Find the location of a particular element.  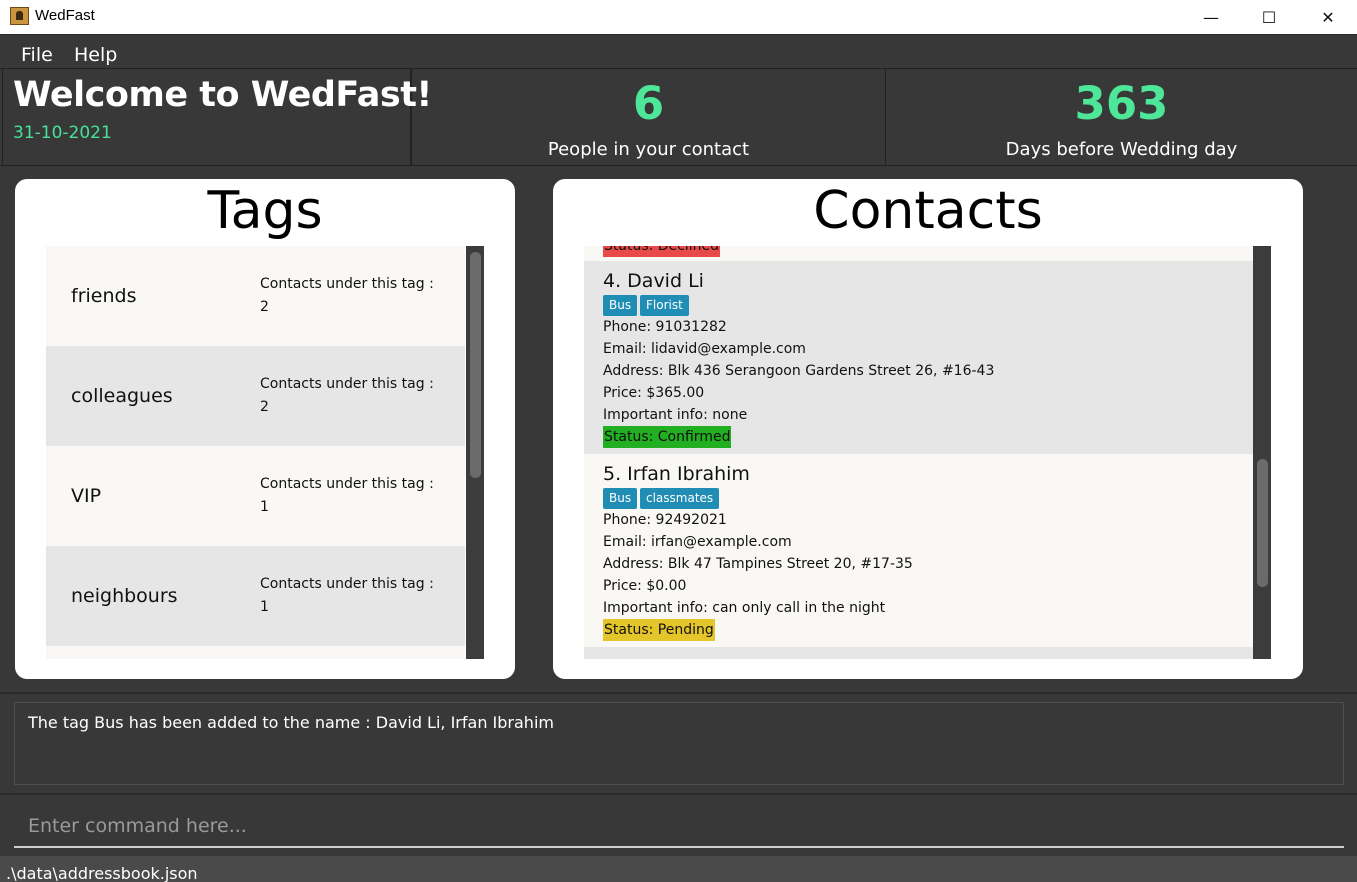

tags-panel-title: Tags is located at coordinates (265, 211).